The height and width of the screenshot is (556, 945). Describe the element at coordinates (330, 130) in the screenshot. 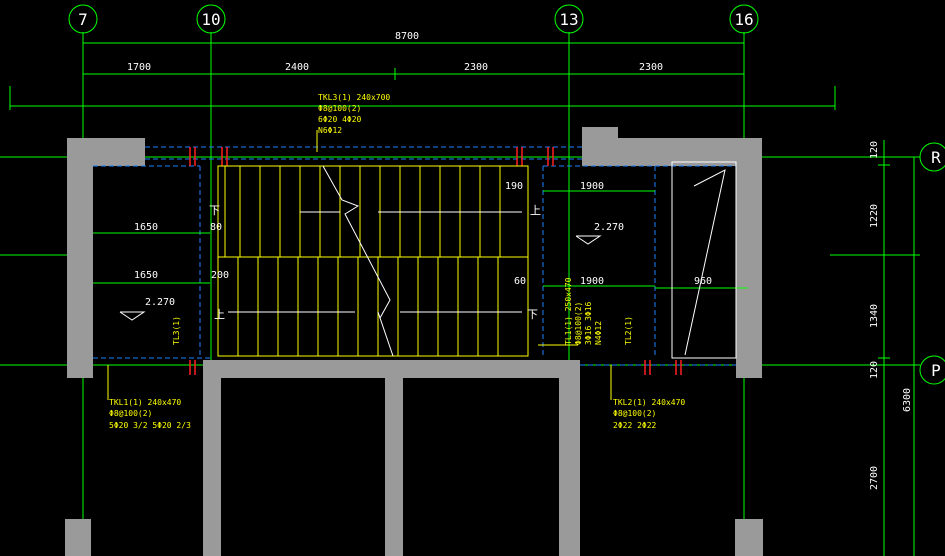

I see `tkl3-line-4: N6Φ12` at that location.